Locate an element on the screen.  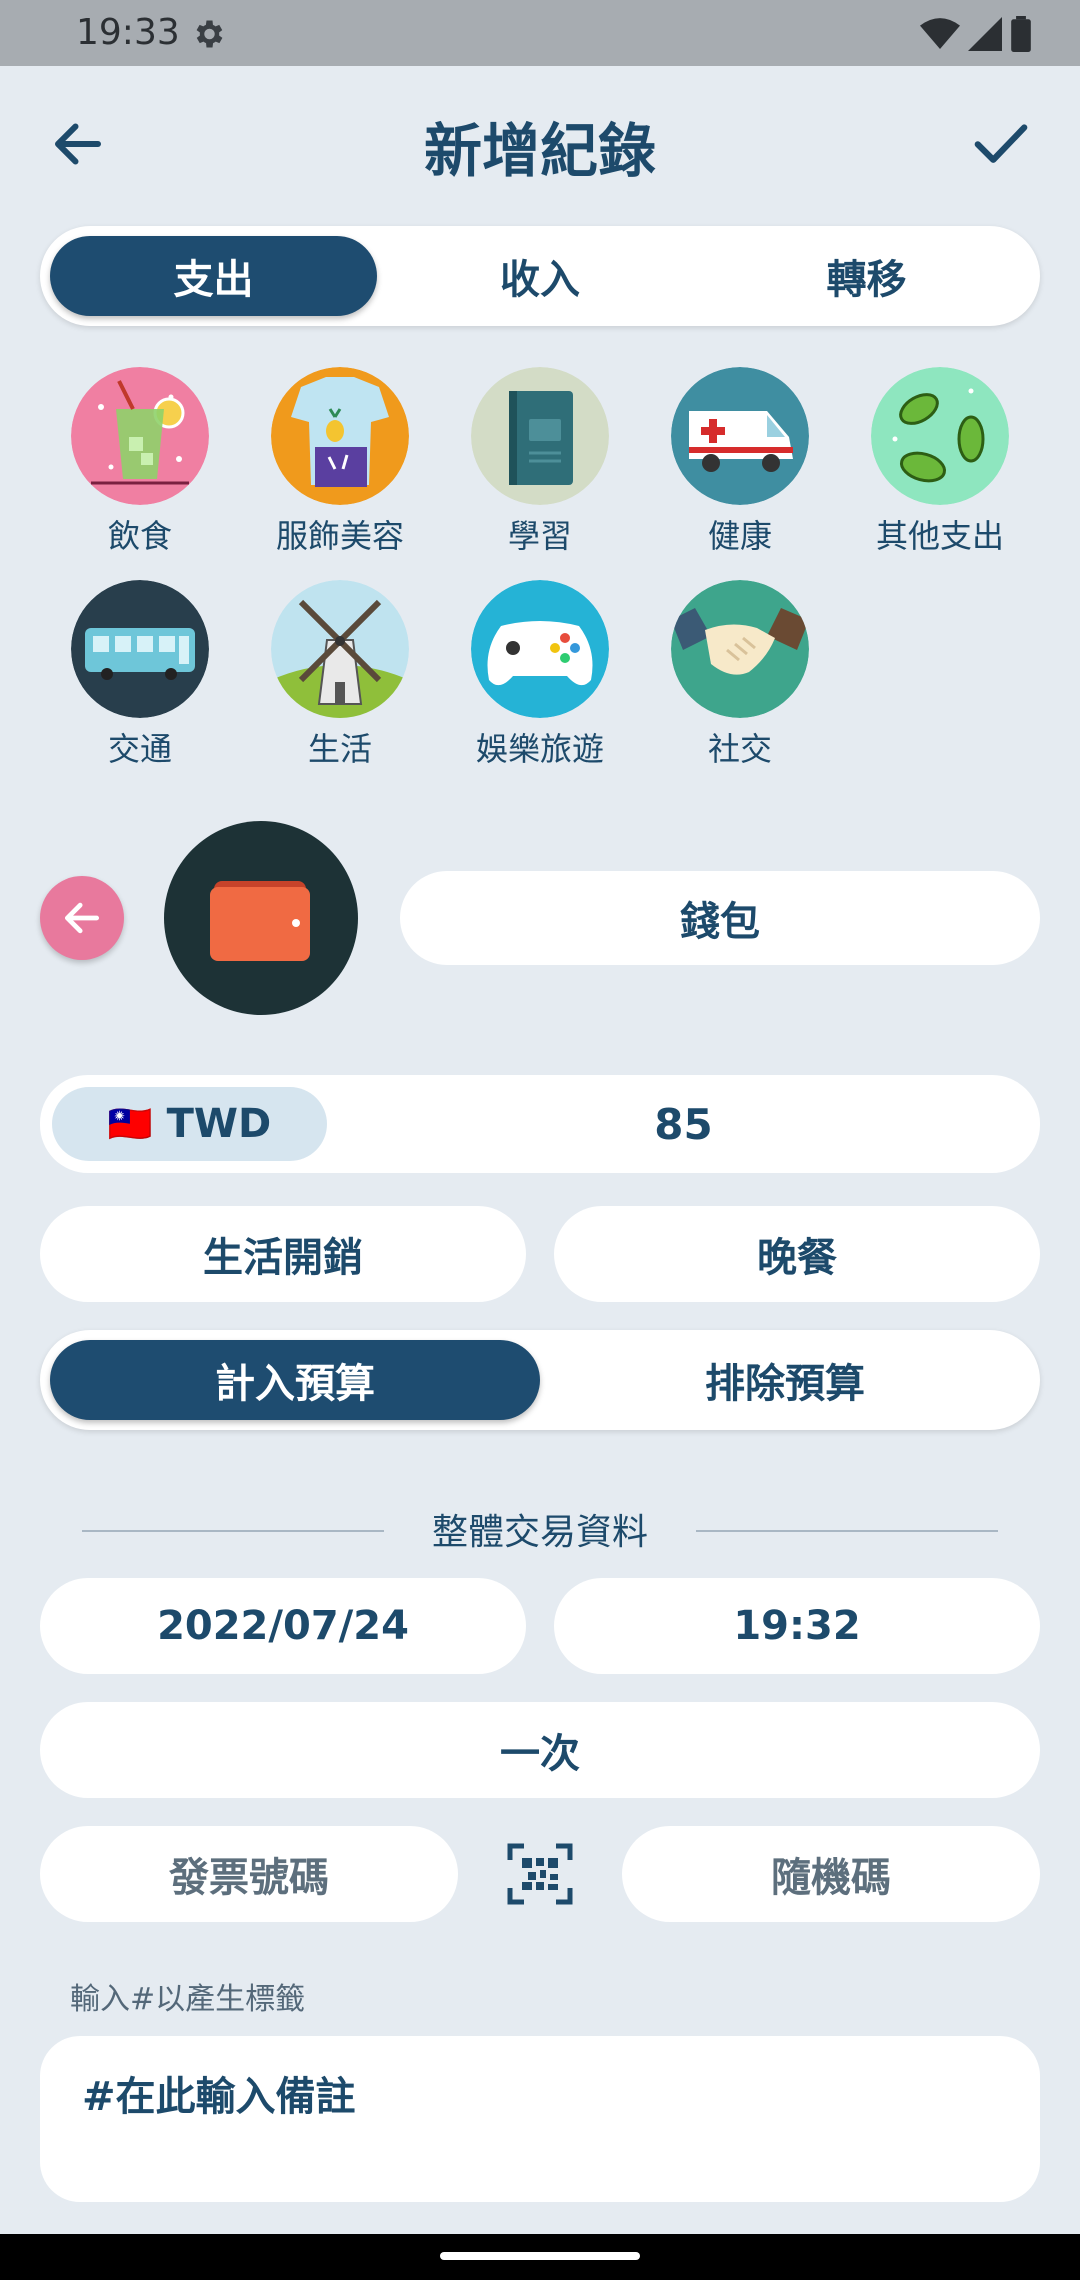
tab-exclude-budget: 排除預算 is located at coordinates (785, 1380).